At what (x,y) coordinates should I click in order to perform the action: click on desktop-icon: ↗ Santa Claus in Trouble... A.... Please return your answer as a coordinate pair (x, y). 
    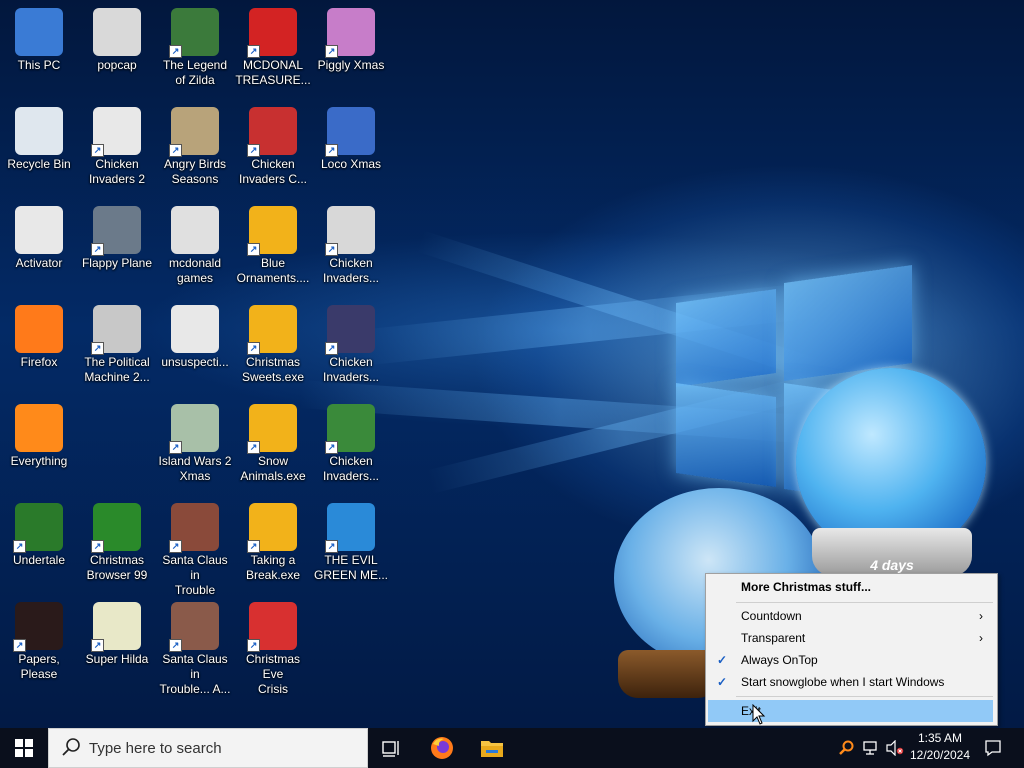
    Looking at the image, I should click on (195, 646).